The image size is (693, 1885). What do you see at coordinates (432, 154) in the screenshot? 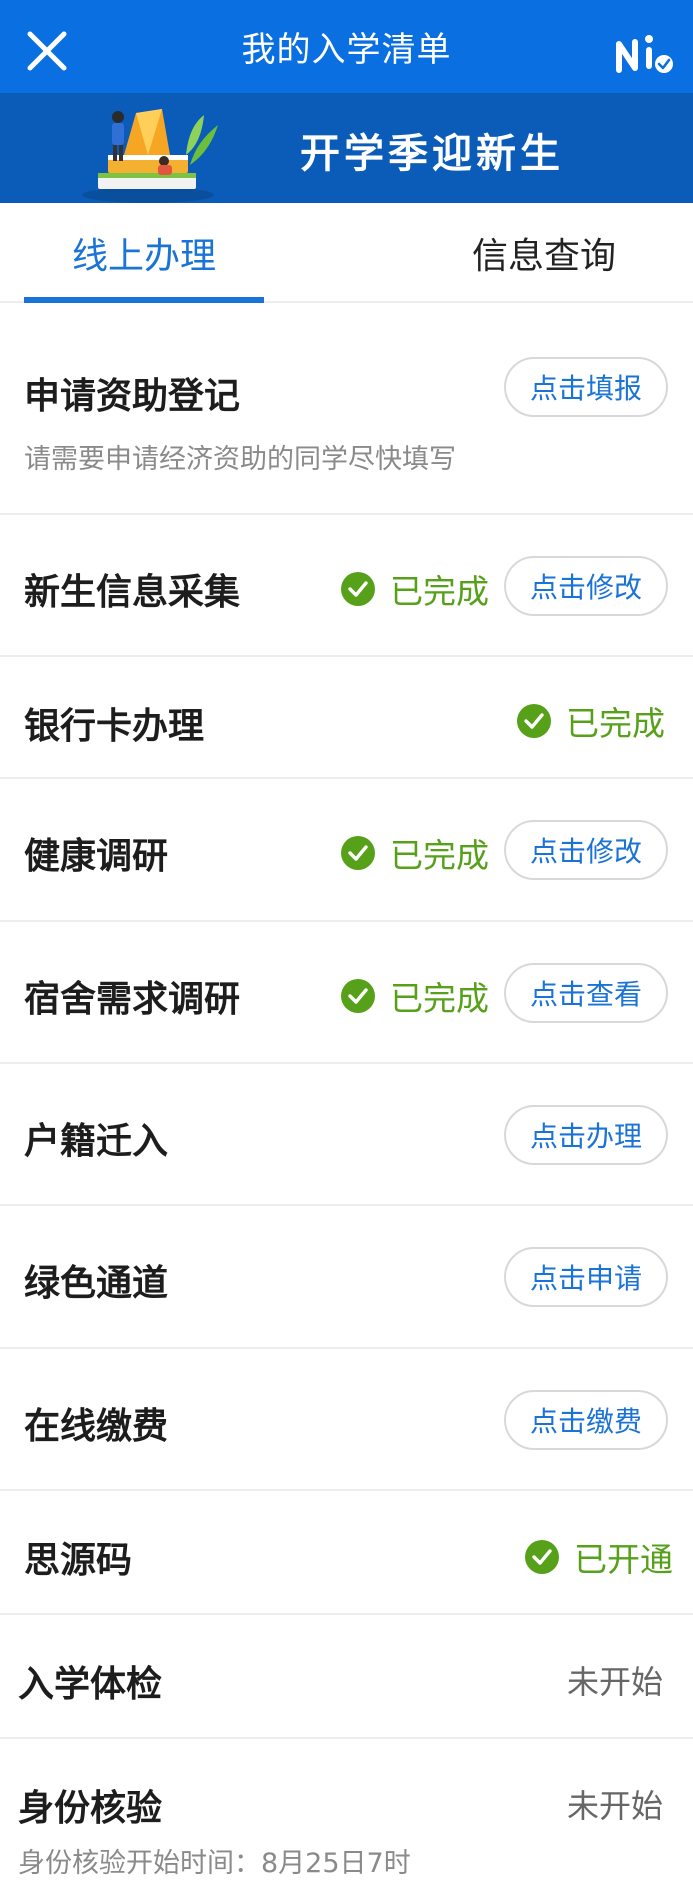
I see `banner-title: 开学季迎新生` at bounding box center [432, 154].